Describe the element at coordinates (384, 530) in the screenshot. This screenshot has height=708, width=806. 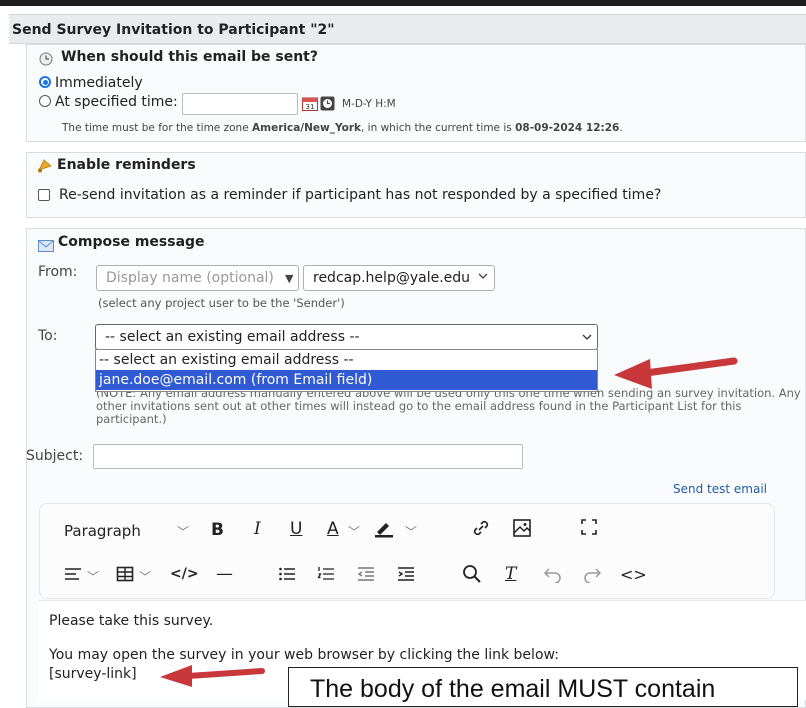
I see `highlight-icon` at that location.